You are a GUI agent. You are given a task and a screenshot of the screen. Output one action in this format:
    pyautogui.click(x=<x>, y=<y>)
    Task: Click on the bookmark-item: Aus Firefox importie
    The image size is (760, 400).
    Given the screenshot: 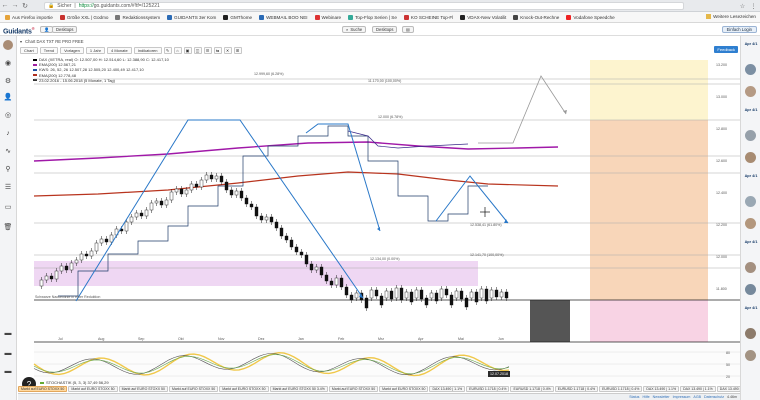 What is the action you would take?
    pyautogui.click(x=29, y=17)
    